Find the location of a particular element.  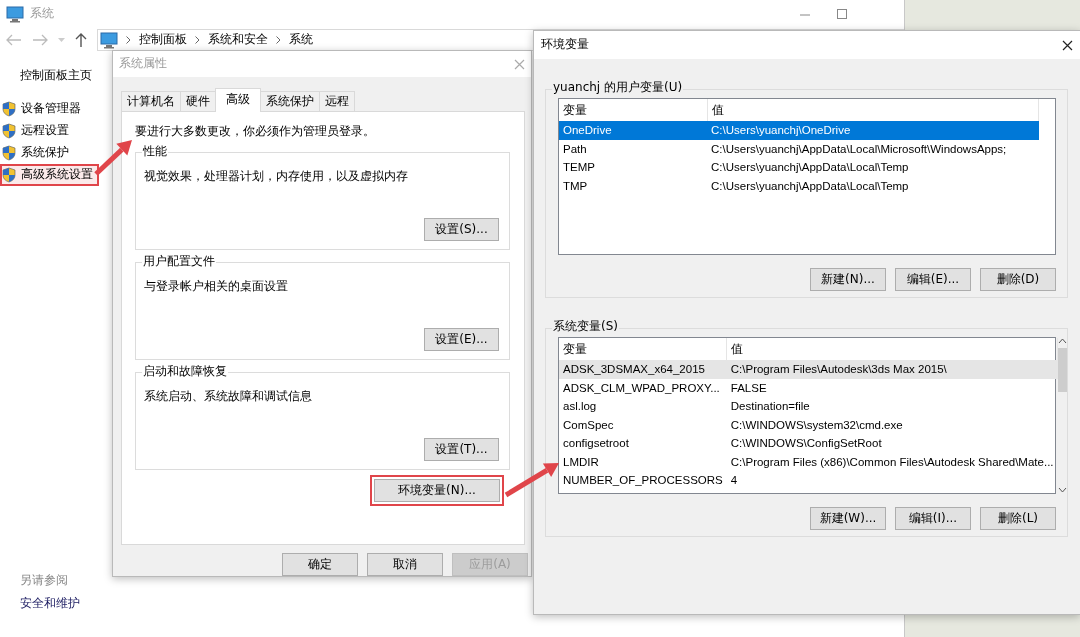

dialog-button: 取消 is located at coordinates (405, 564).